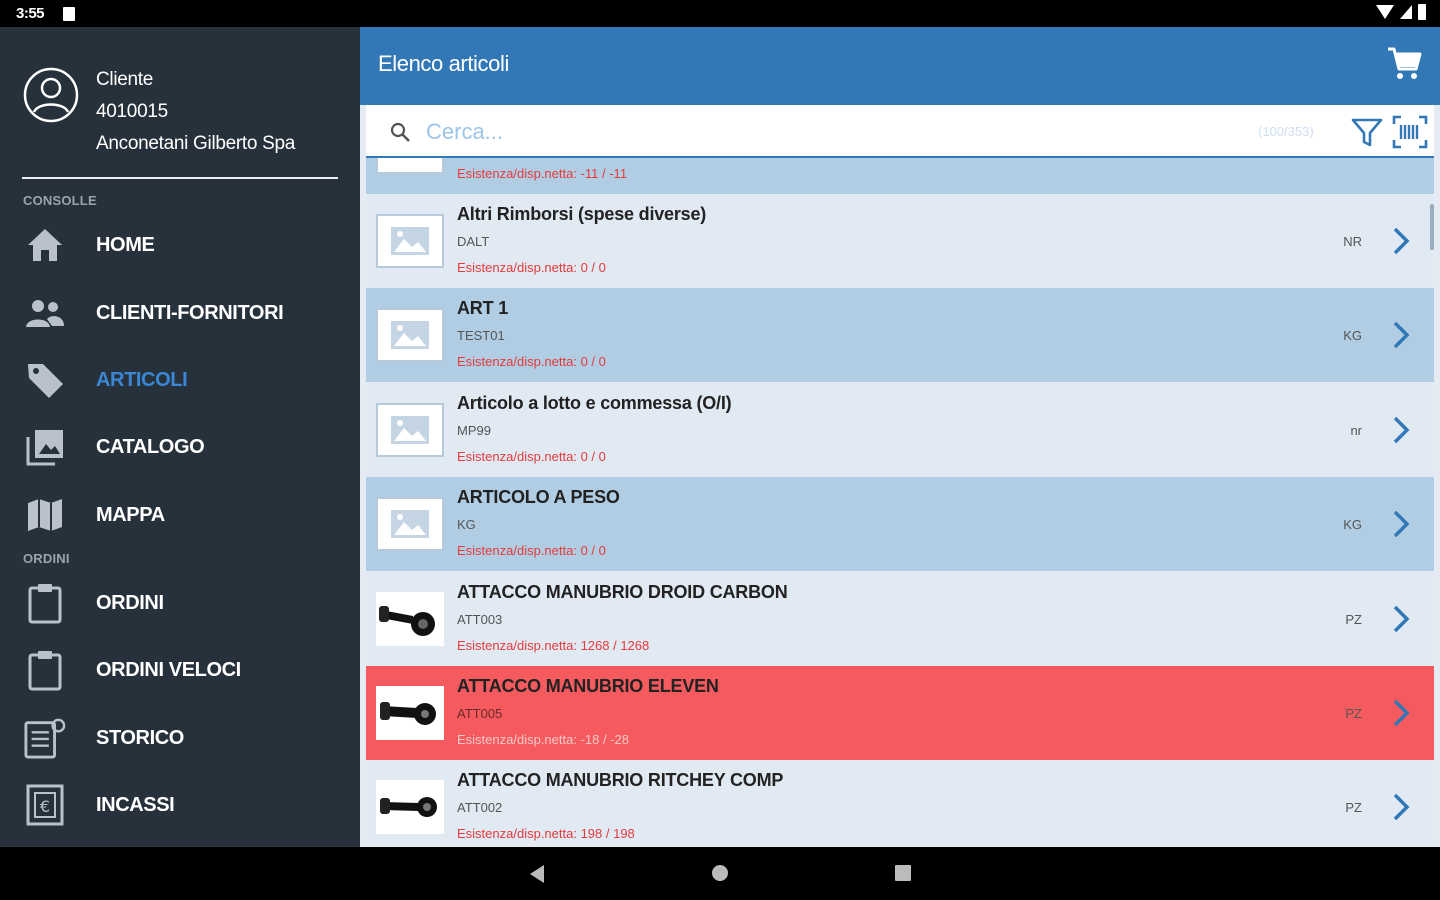  I want to click on history-icon, so click(45, 738).